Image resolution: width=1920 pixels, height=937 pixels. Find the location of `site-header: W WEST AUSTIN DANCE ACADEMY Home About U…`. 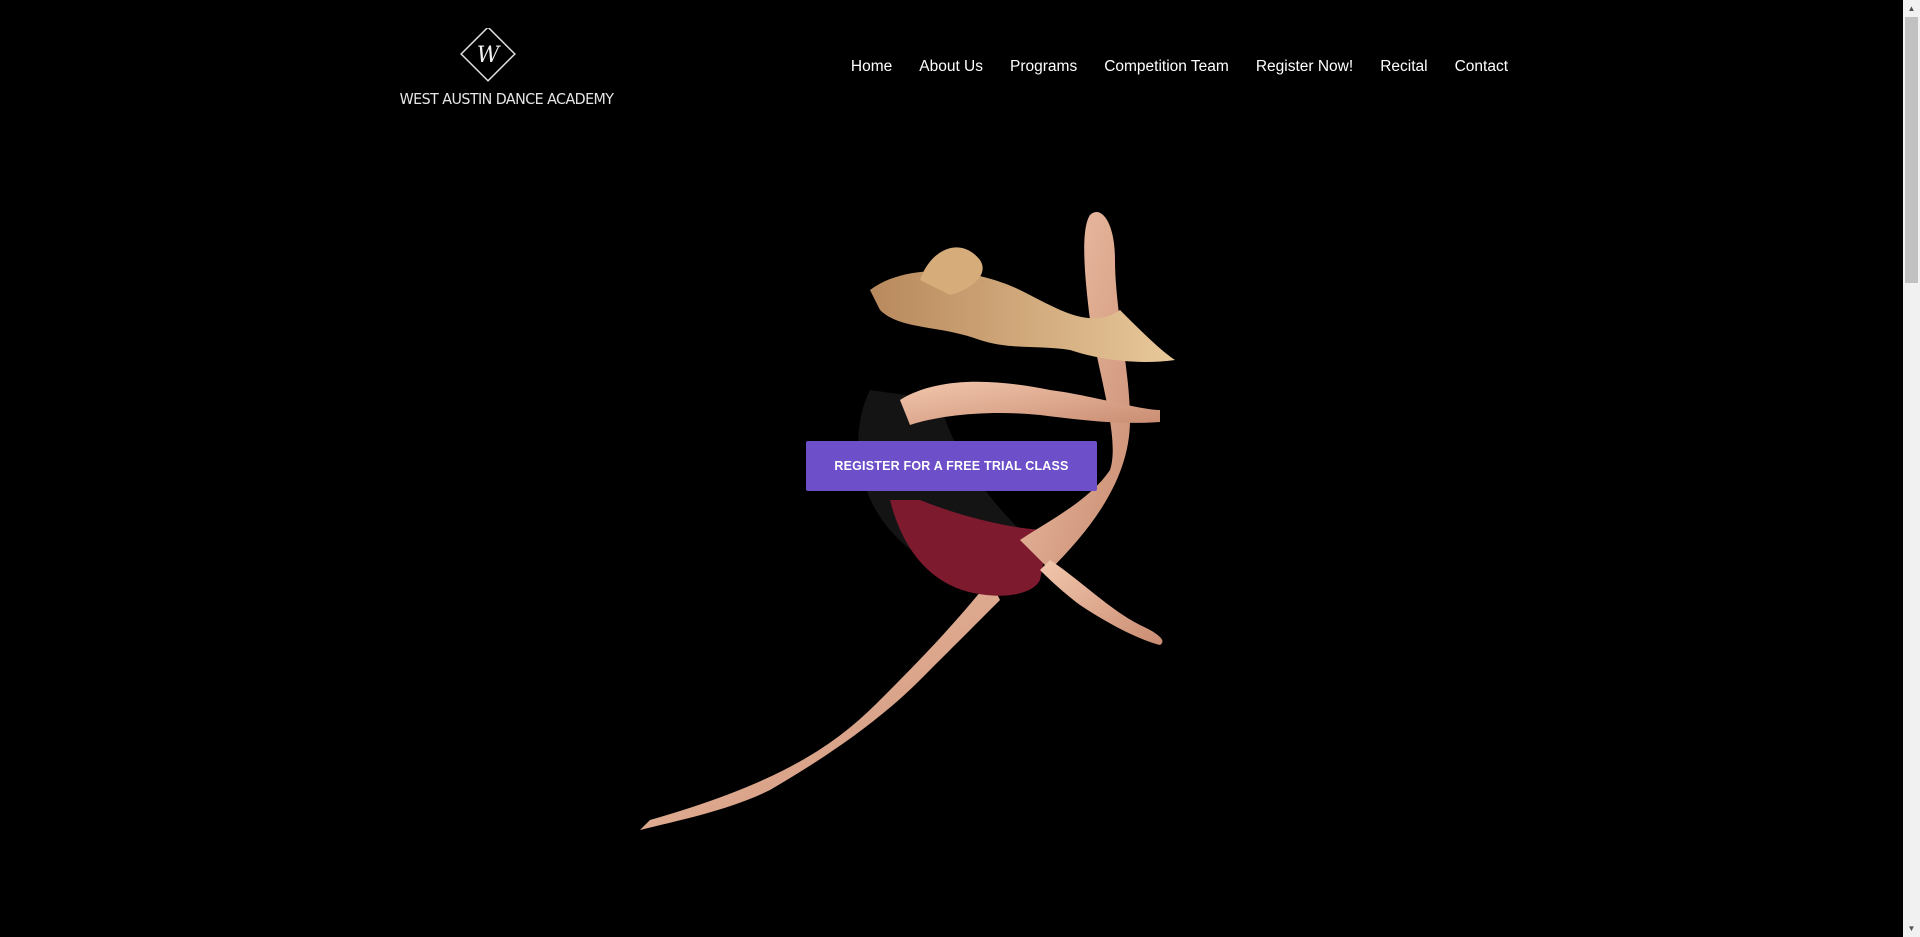

site-header: W WEST AUSTIN DANCE ACADEMY Home About U… is located at coordinates (951, 70).